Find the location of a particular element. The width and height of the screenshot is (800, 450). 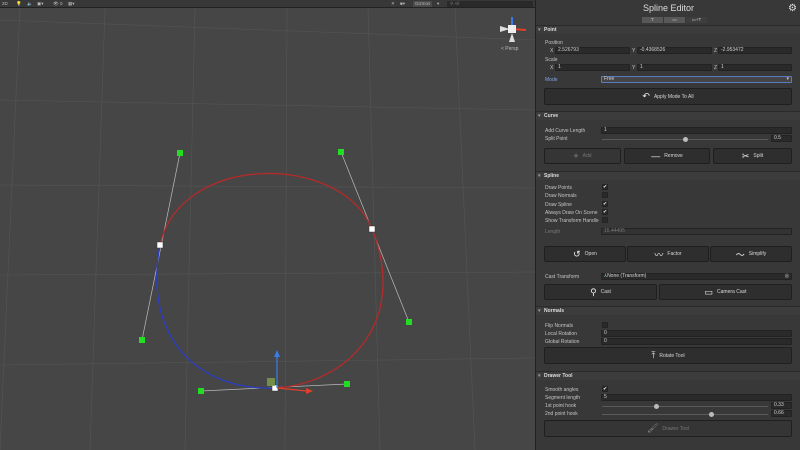

simplify-button: 〜 Simplify is located at coordinates (751, 254).